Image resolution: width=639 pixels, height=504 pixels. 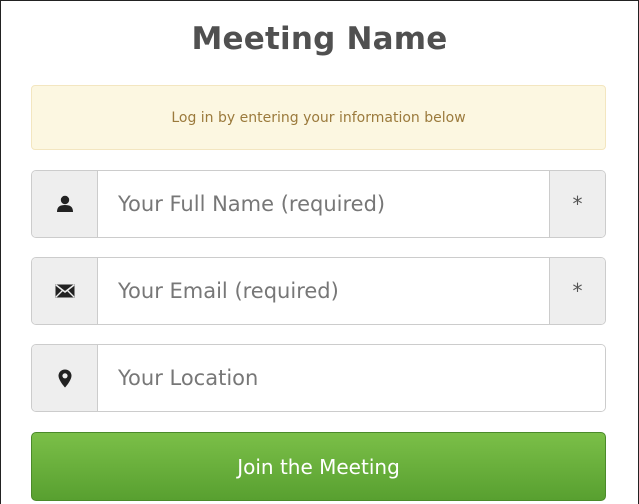 What do you see at coordinates (318, 466) in the screenshot?
I see `join-meeting-button: Join the Meeting` at bounding box center [318, 466].